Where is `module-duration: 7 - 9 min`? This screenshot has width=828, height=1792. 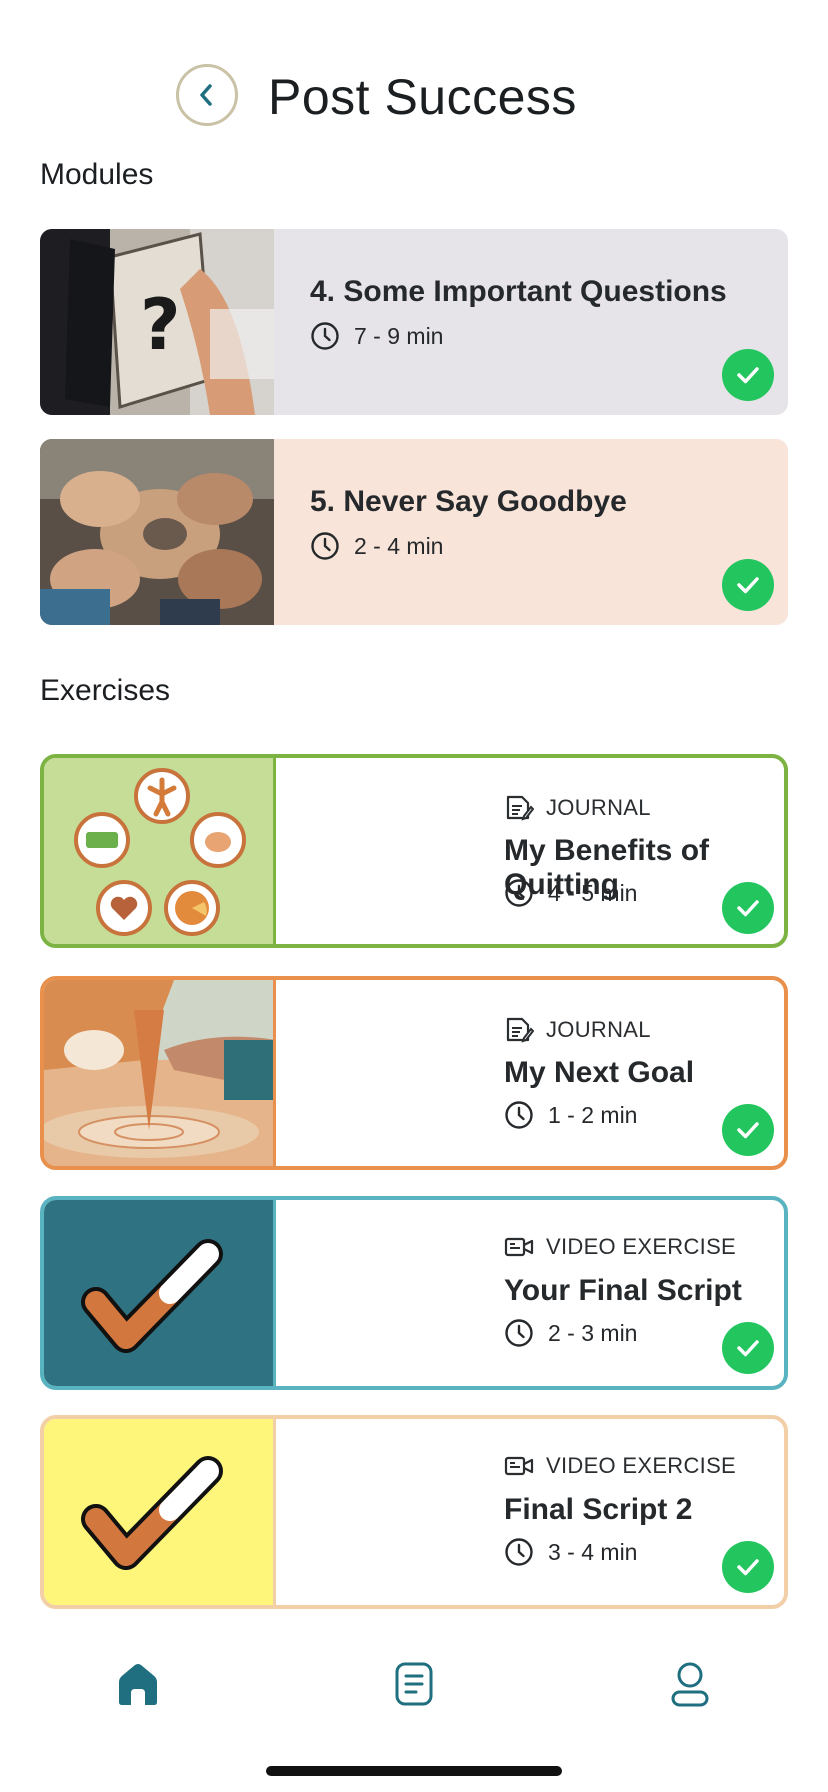
module-duration: 7 - 9 min is located at coordinates (376, 336).